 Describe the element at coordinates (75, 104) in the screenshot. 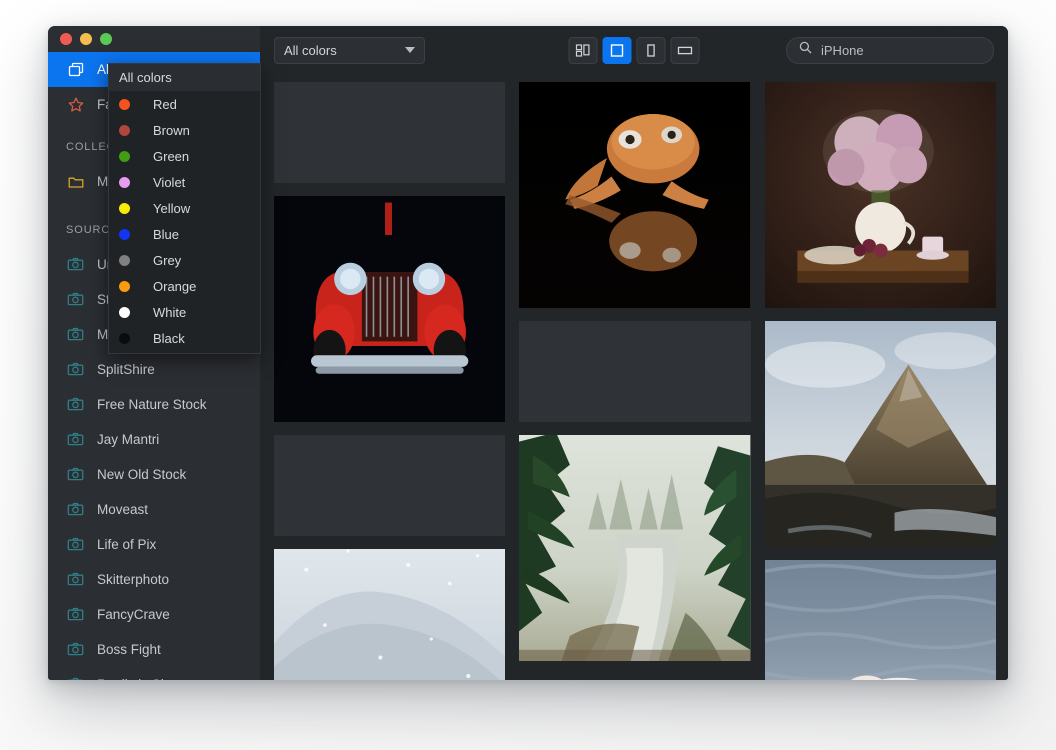

I see `star-icon` at that location.